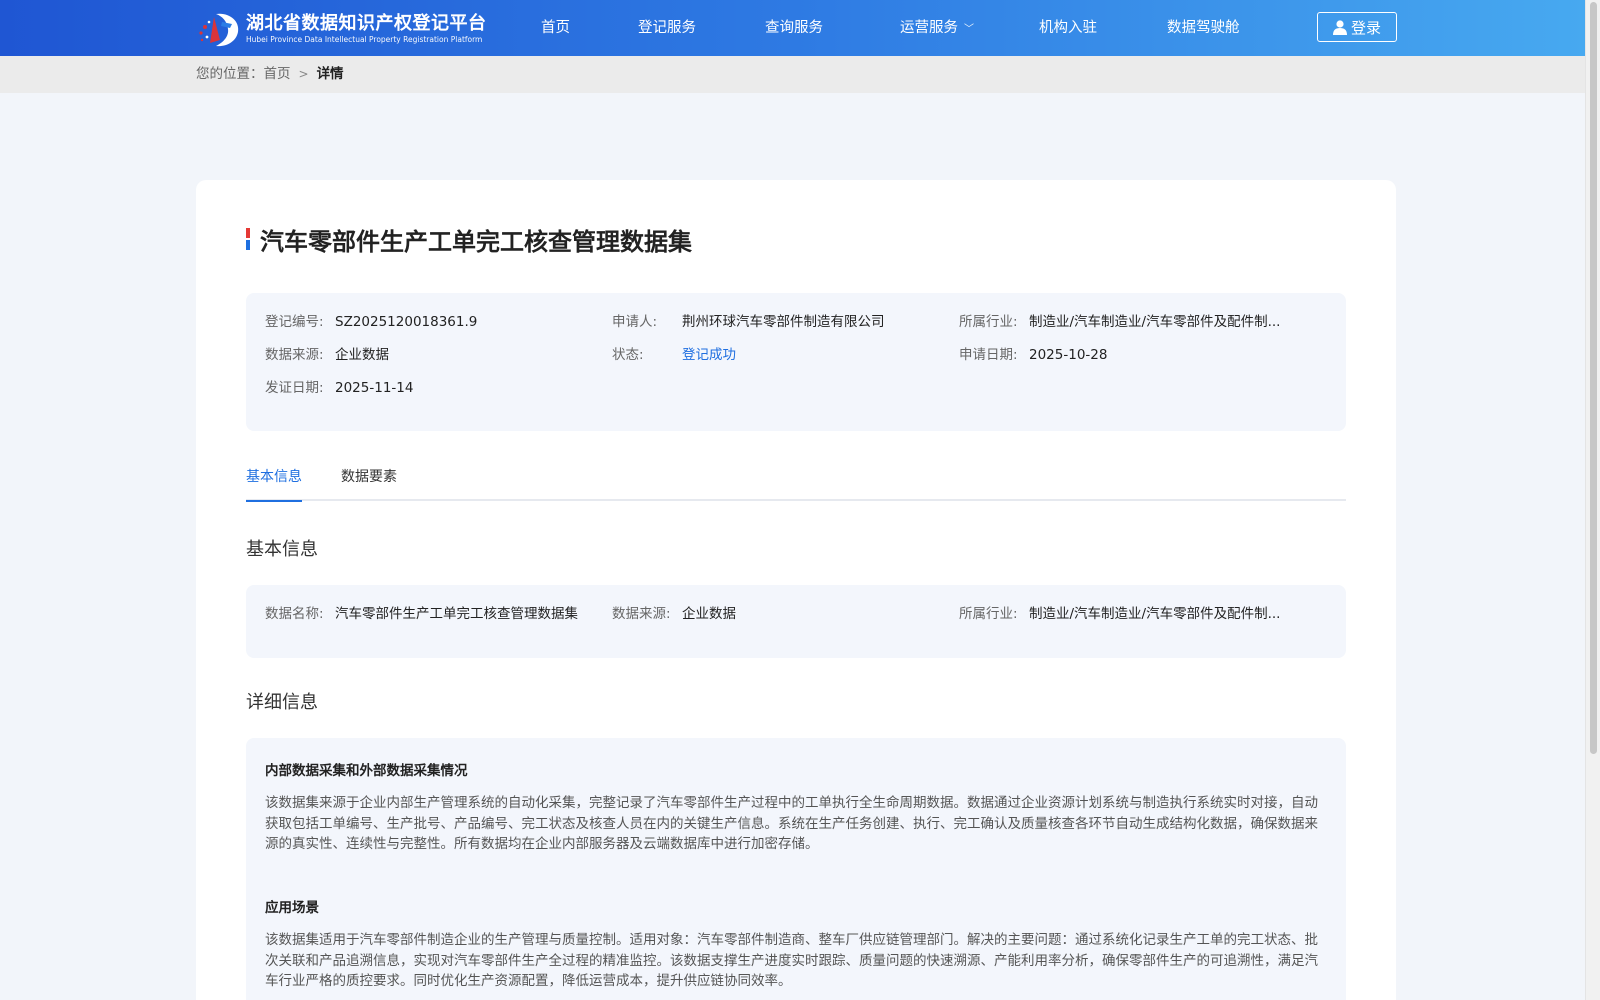  Describe the element at coordinates (366, 771) in the screenshot. I see `collection-section-title: 内部数据采集和外部数据采集情况` at that location.